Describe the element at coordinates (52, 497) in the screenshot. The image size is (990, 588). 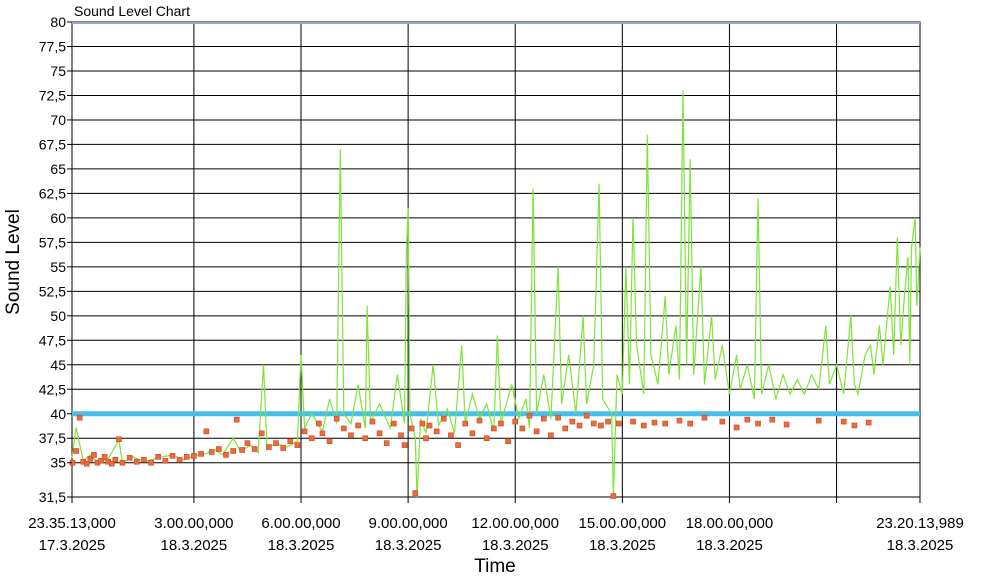
I see `y-tick-label: 31,5` at that location.